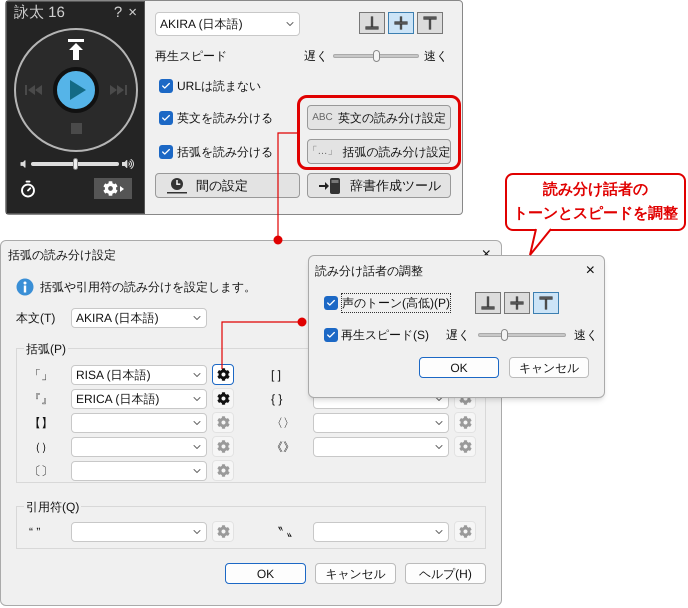 This screenshot has width=688, height=608. I want to click on dialog-title: 括弧の読み分け設定, so click(62, 255).